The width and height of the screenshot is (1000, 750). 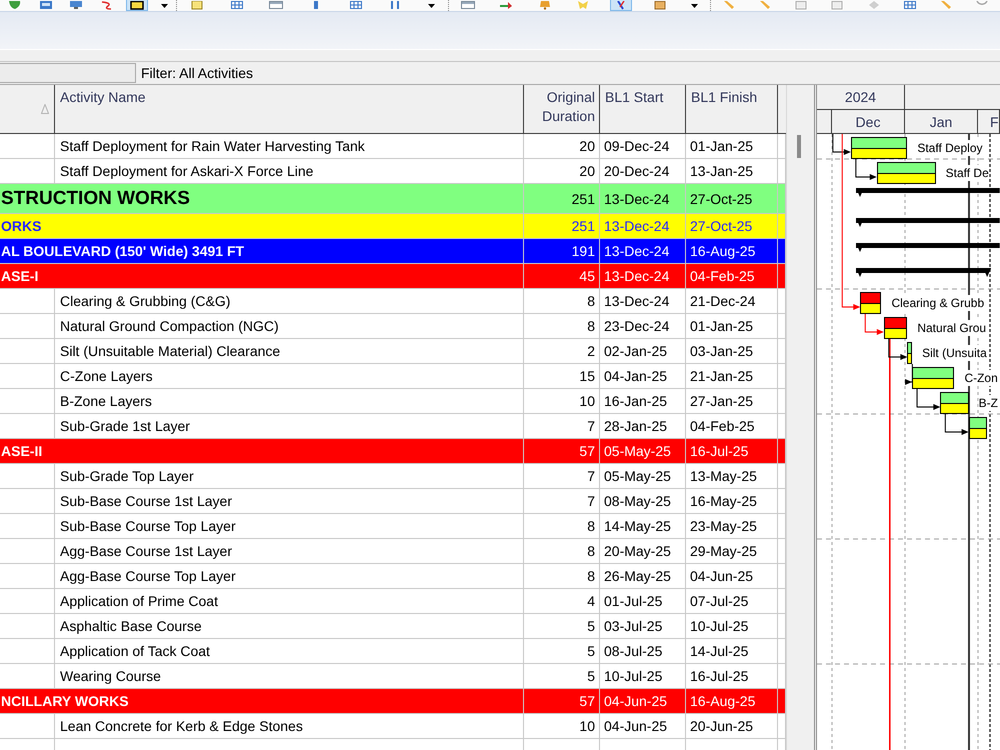 What do you see at coordinates (643, 251) in the screenshot?
I see `start-date: 13-Dec-24` at bounding box center [643, 251].